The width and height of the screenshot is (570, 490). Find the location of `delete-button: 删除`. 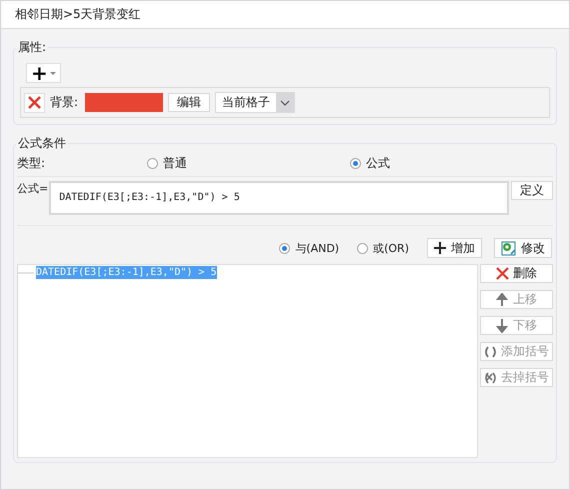

delete-button: 删除 is located at coordinates (516, 273).